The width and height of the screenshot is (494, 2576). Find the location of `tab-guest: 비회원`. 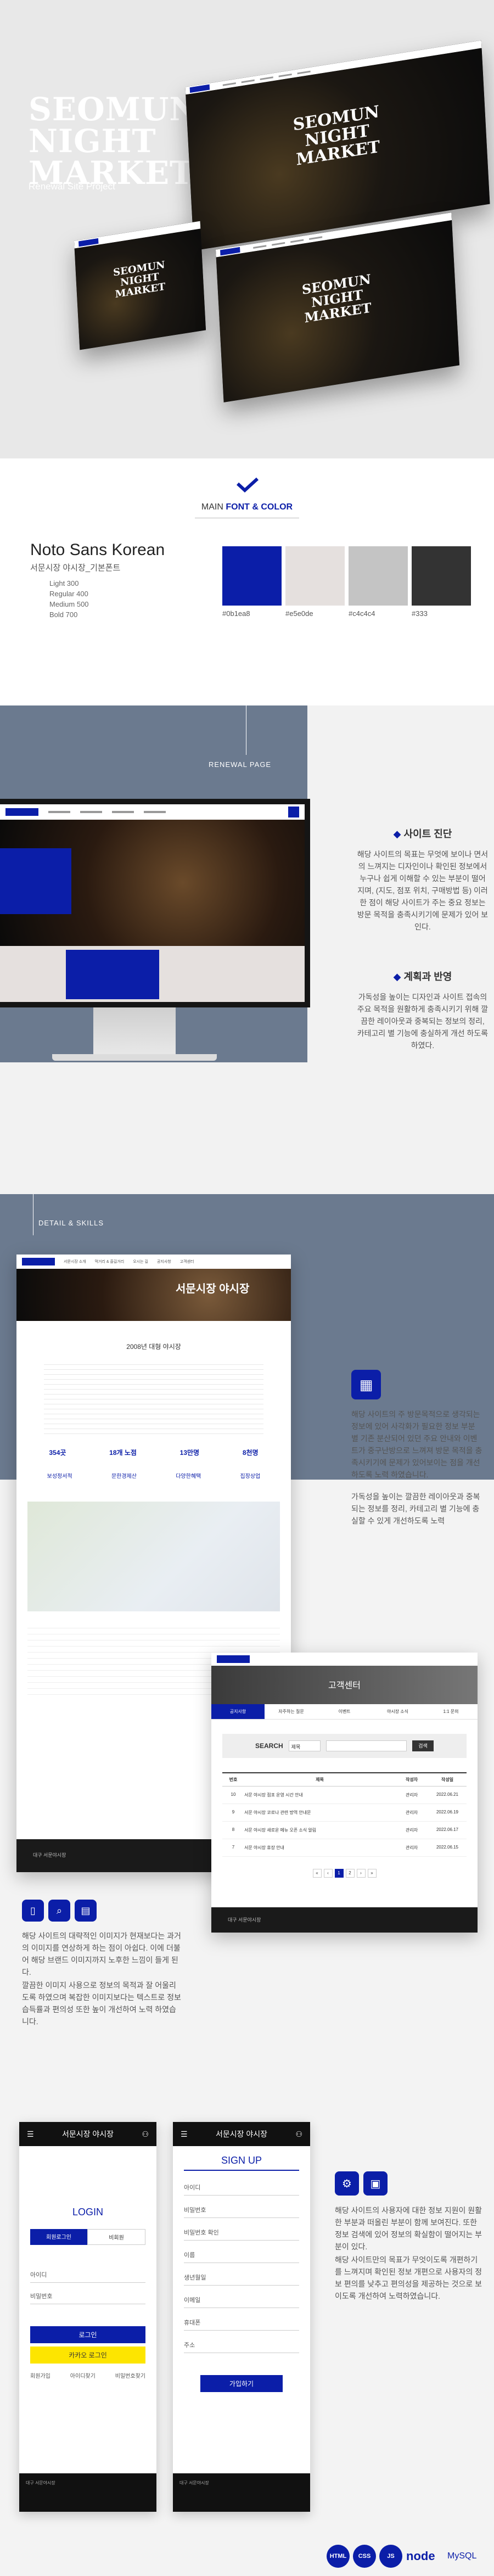

tab-guest: 비회원 is located at coordinates (116, 2237).